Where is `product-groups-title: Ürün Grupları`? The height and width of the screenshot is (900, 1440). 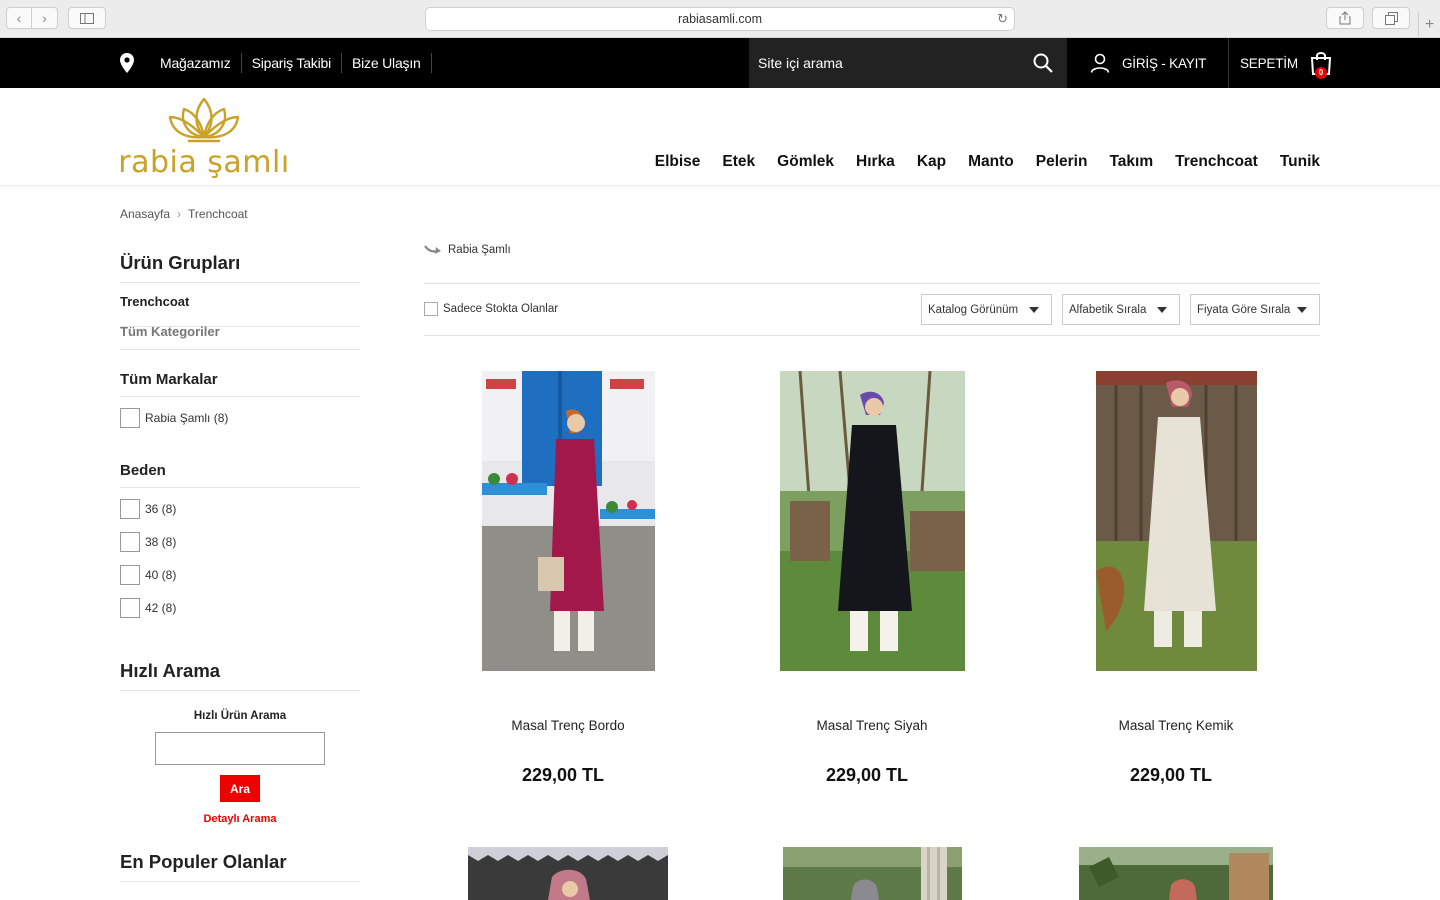 product-groups-title: Ürün Grupları is located at coordinates (240, 267).